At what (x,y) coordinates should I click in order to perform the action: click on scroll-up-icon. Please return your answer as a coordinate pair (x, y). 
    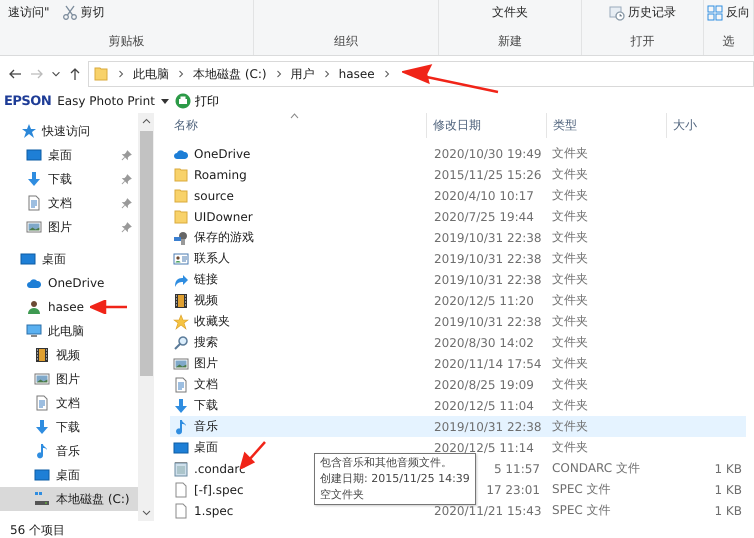
    Looking at the image, I should click on (146, 121).